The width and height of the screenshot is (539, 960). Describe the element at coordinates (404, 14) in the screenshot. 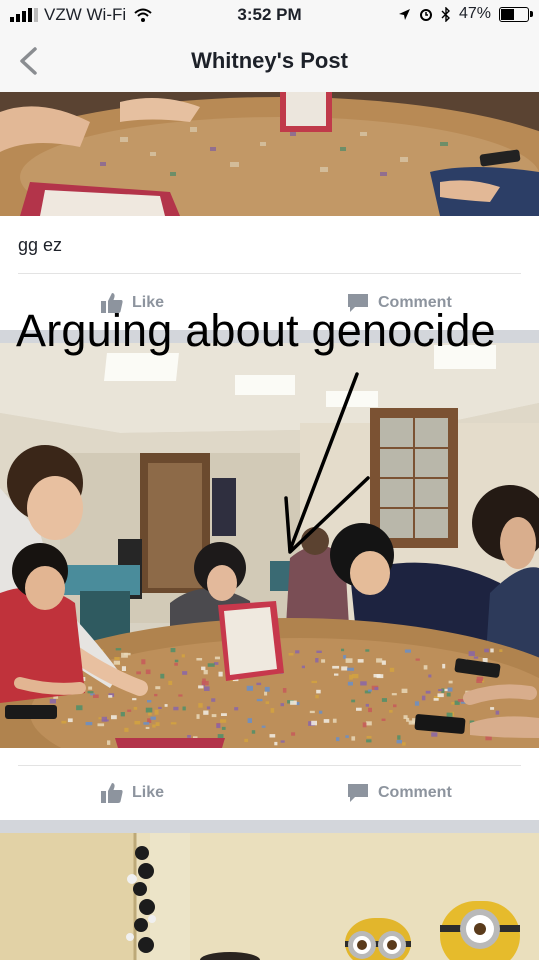

I see `location-icon` at that location.